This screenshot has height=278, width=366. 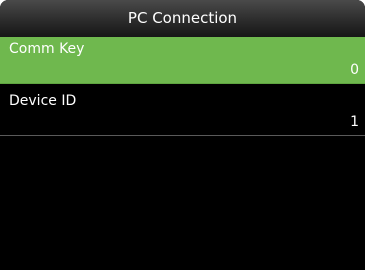 I want to click on menu-item-value: 1, so click(x=354, y=122).